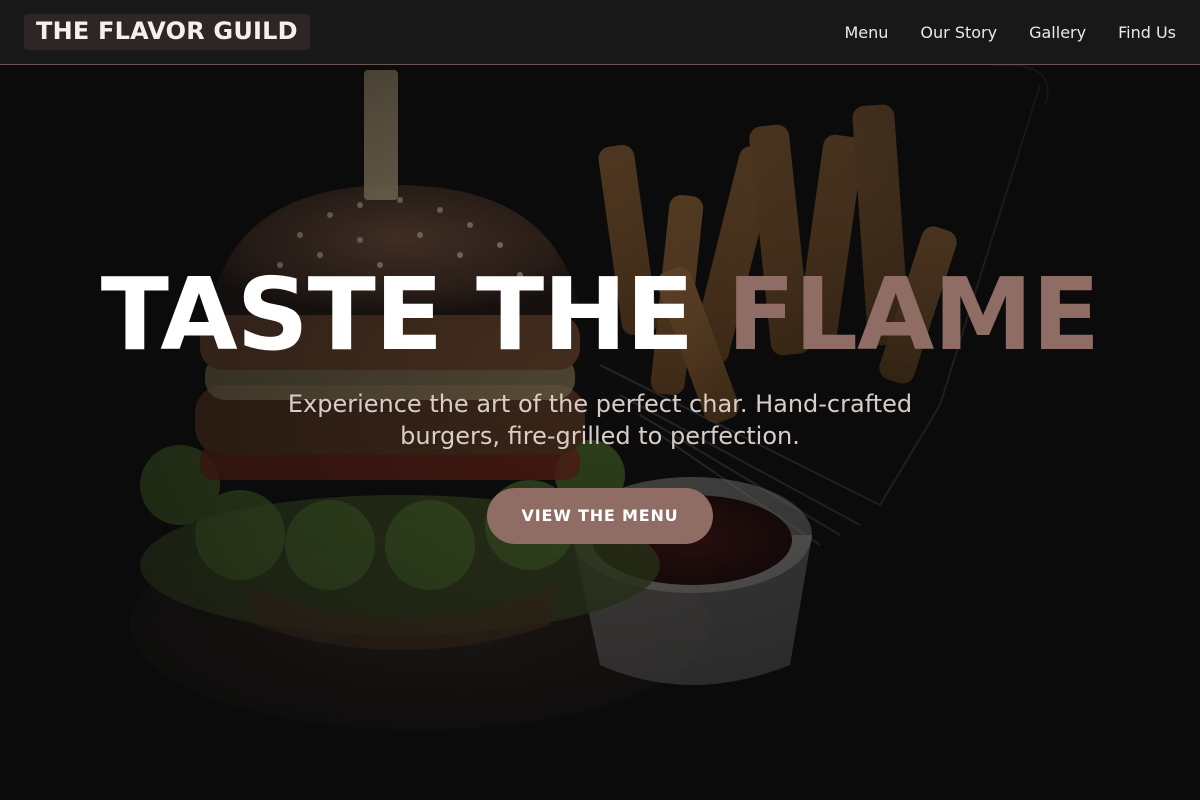 The image size is (1200, 800). What do you see at coordinates (1147, 32) in the screenshot?
I see `nav-link-find-us: Find Us` at bounding box center [1147, 32].